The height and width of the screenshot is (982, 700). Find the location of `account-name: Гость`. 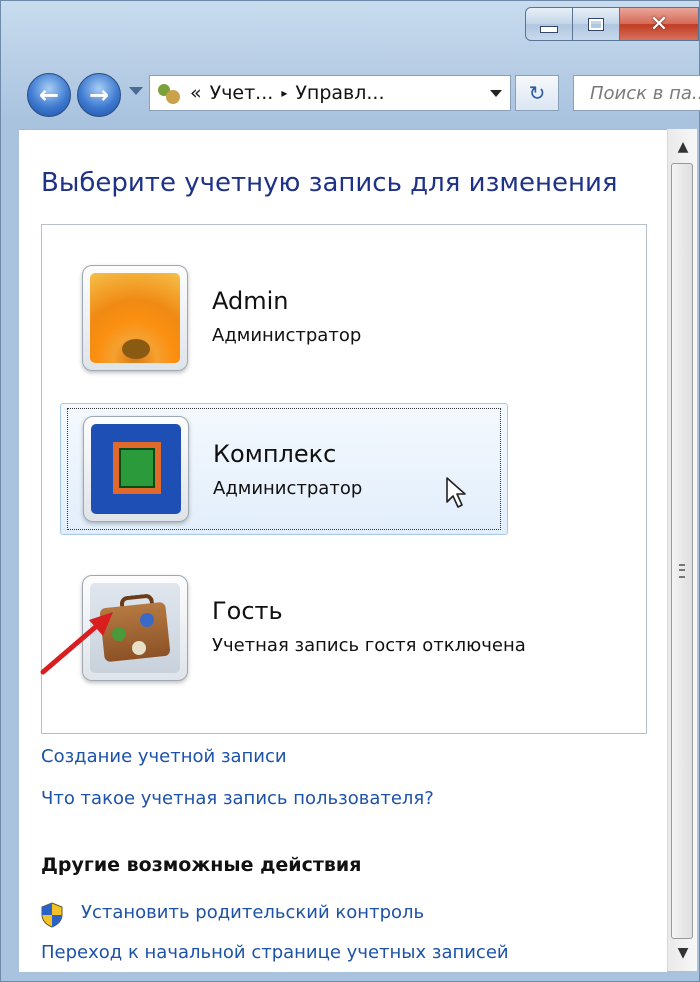

account-name: Гость is located at coordinates (247, 611).